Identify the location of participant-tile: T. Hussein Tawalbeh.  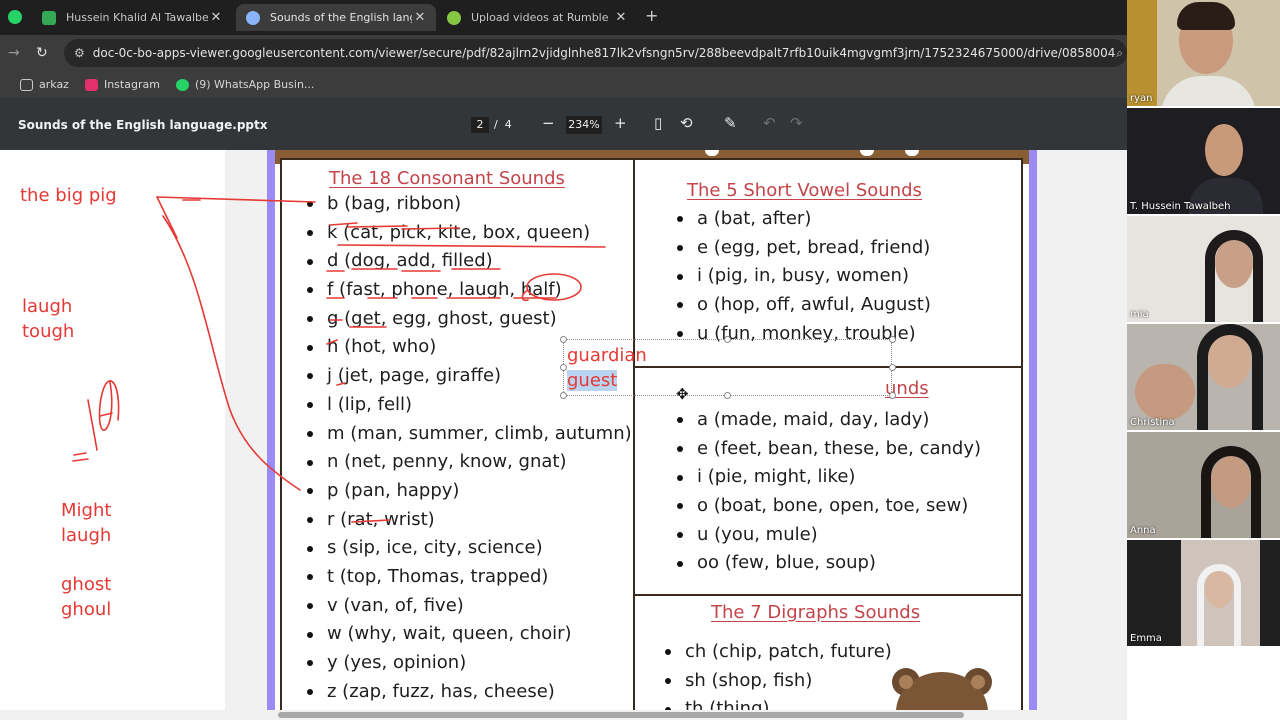
(1203, 161).